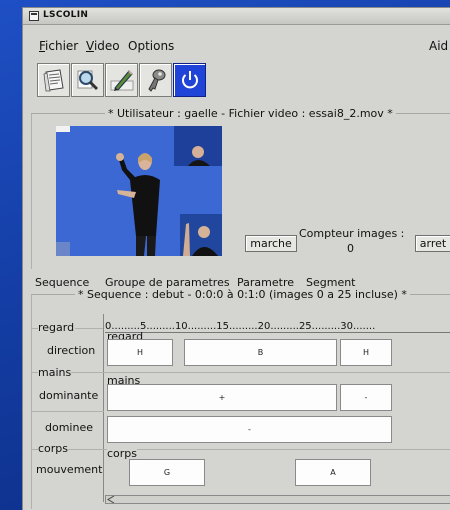 This screenshot has width=450, height=510. What do you see at coordinates (53, 448) in the screenshot?
I see `group-label-corps: corps` at bounding box center [53, 448].